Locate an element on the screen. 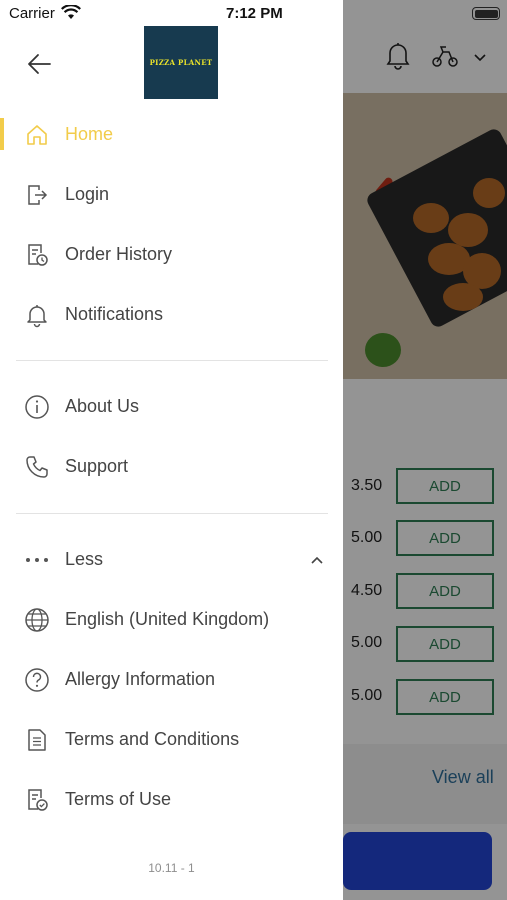 The image size is (507, 900). info-icon is located at coordinates (37, 407).